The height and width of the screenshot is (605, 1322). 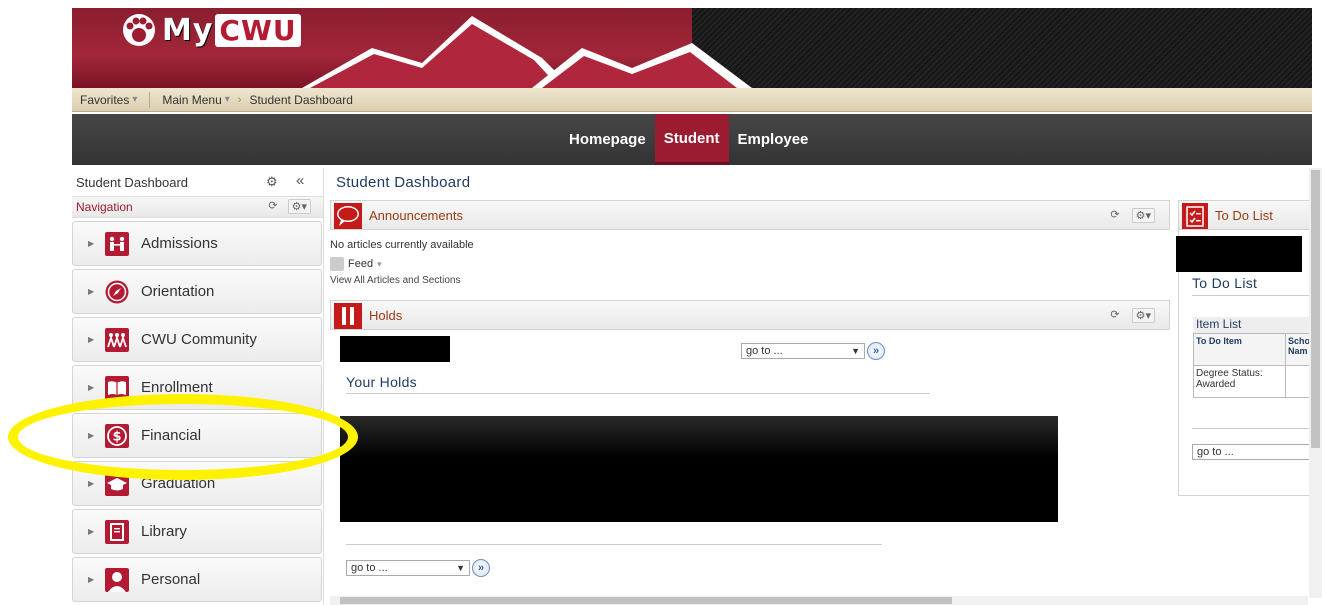 I want to click on sidebar-header: Student Dashboard ⚙ «, so click(x=197, y=182).